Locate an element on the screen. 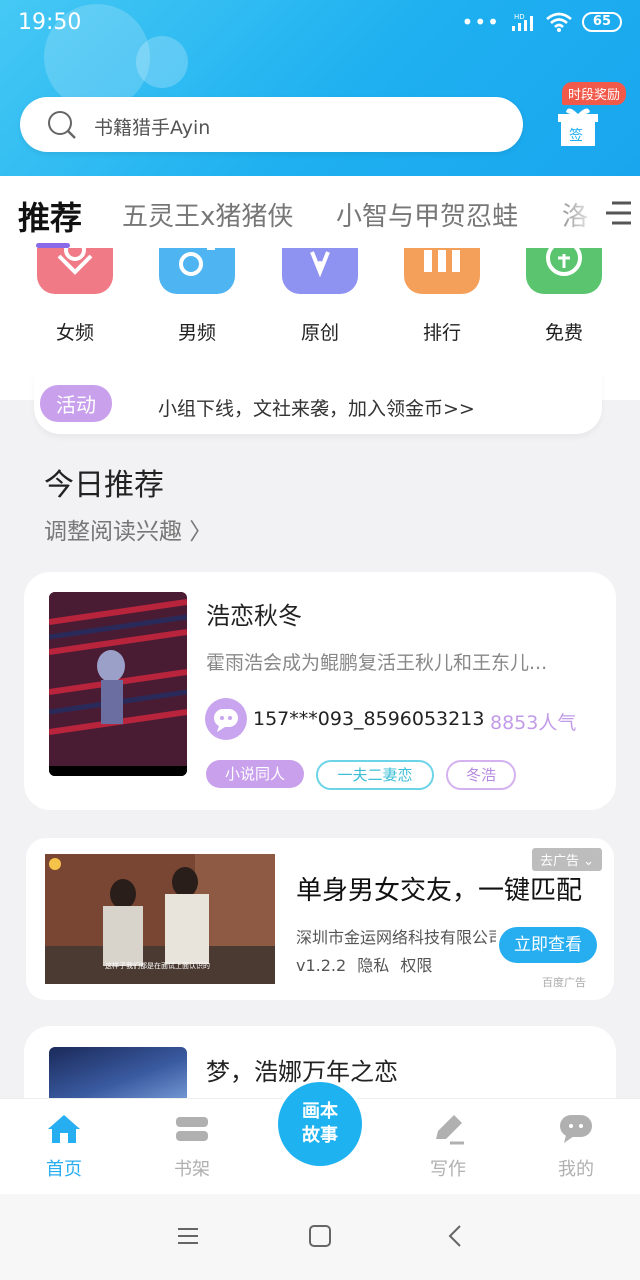 The height and width of the screenshot is (1280, 640). gift-icon: 签 is located at coordinates (578, 127).